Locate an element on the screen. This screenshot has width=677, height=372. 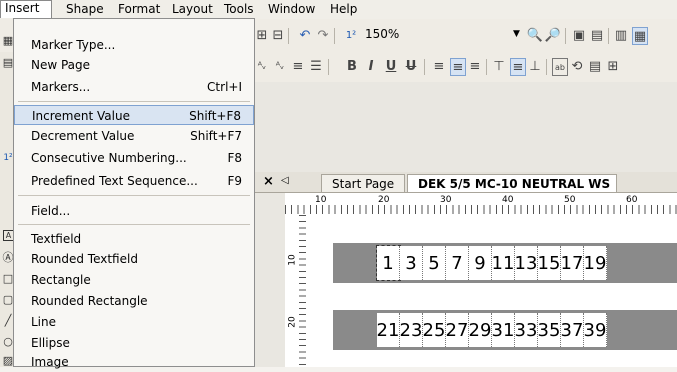
ruler-mark: 50 is located at coordinates (570, 200).